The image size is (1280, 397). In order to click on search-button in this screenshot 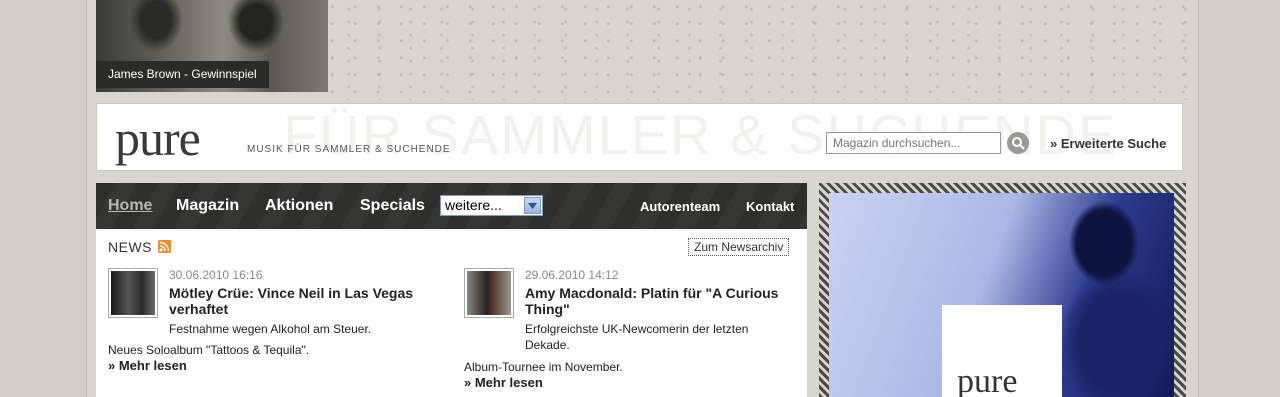, I will do `click(1018, 143)`.